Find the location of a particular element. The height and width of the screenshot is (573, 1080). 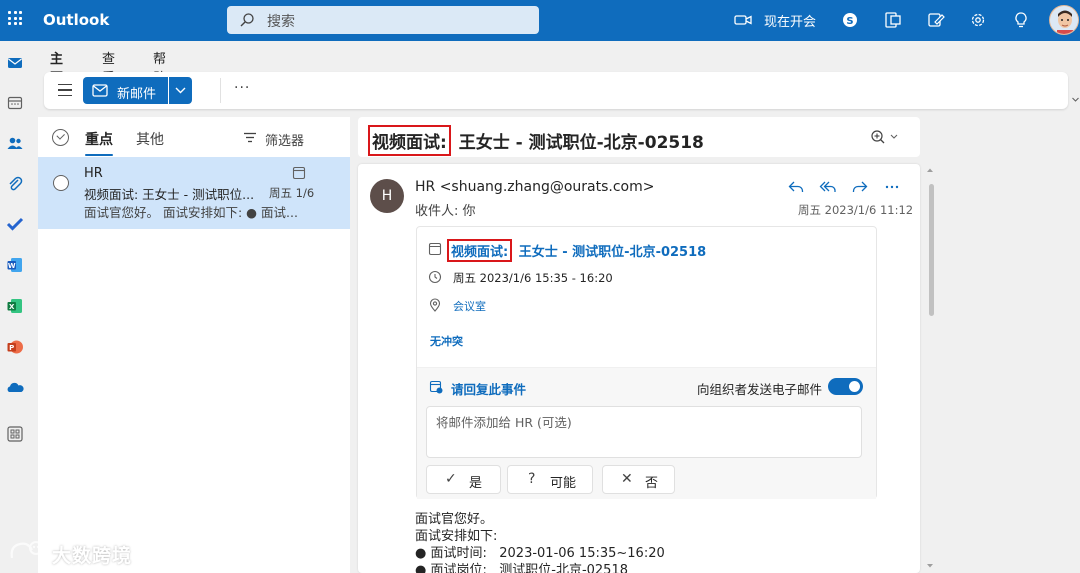

svg-text: X is located at coordinates (12, 307).